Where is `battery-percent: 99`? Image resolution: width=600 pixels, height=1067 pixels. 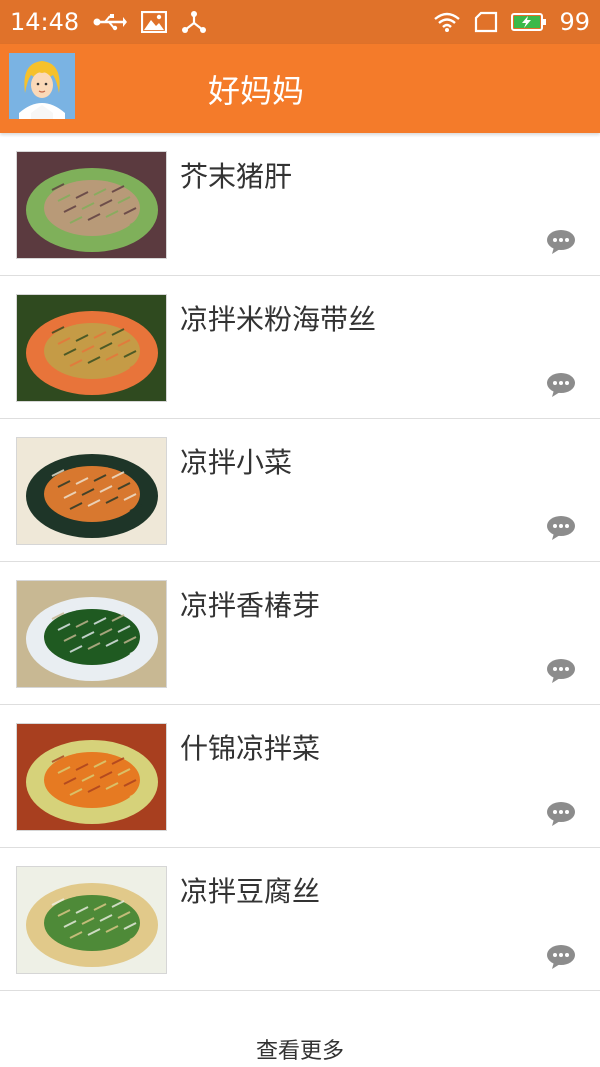
battery-percent: 99 is located at coordinates (574, 22).